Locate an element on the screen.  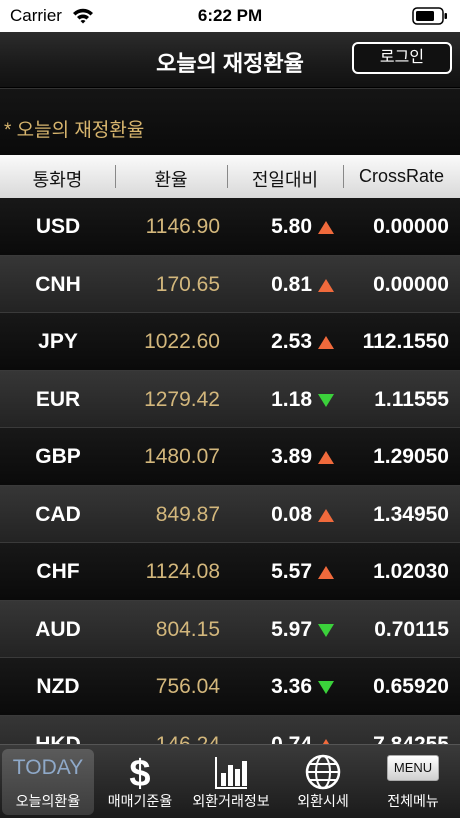
table-row: EUR 1279.42 1.18 1.11555 is located at coordinates (230, 399).